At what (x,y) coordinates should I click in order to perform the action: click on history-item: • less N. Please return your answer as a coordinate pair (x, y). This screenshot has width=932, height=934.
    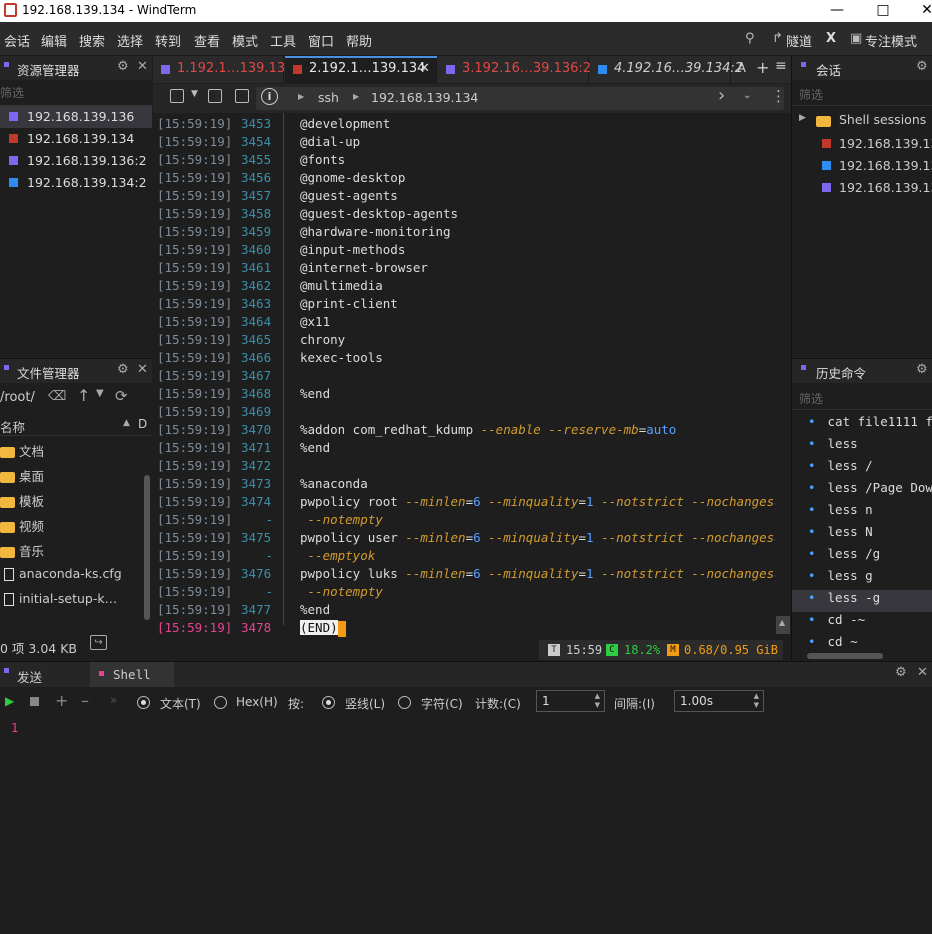
    Looking at the image, I should click on (870, 531).